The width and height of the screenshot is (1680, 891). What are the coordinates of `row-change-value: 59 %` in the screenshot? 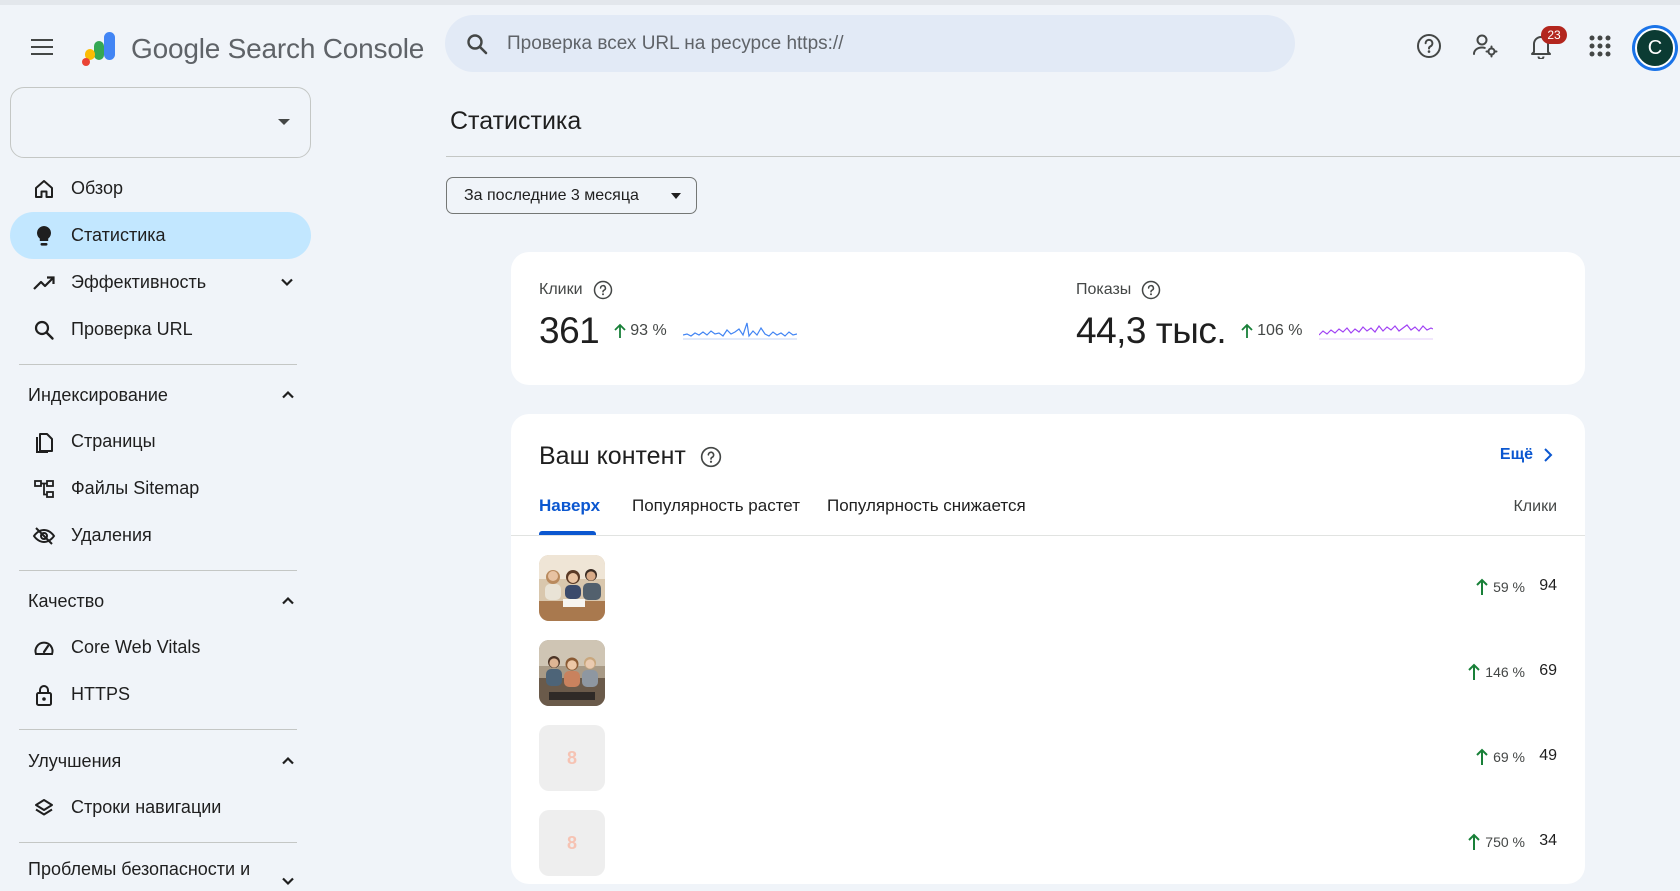 It's located at (1509, 587).